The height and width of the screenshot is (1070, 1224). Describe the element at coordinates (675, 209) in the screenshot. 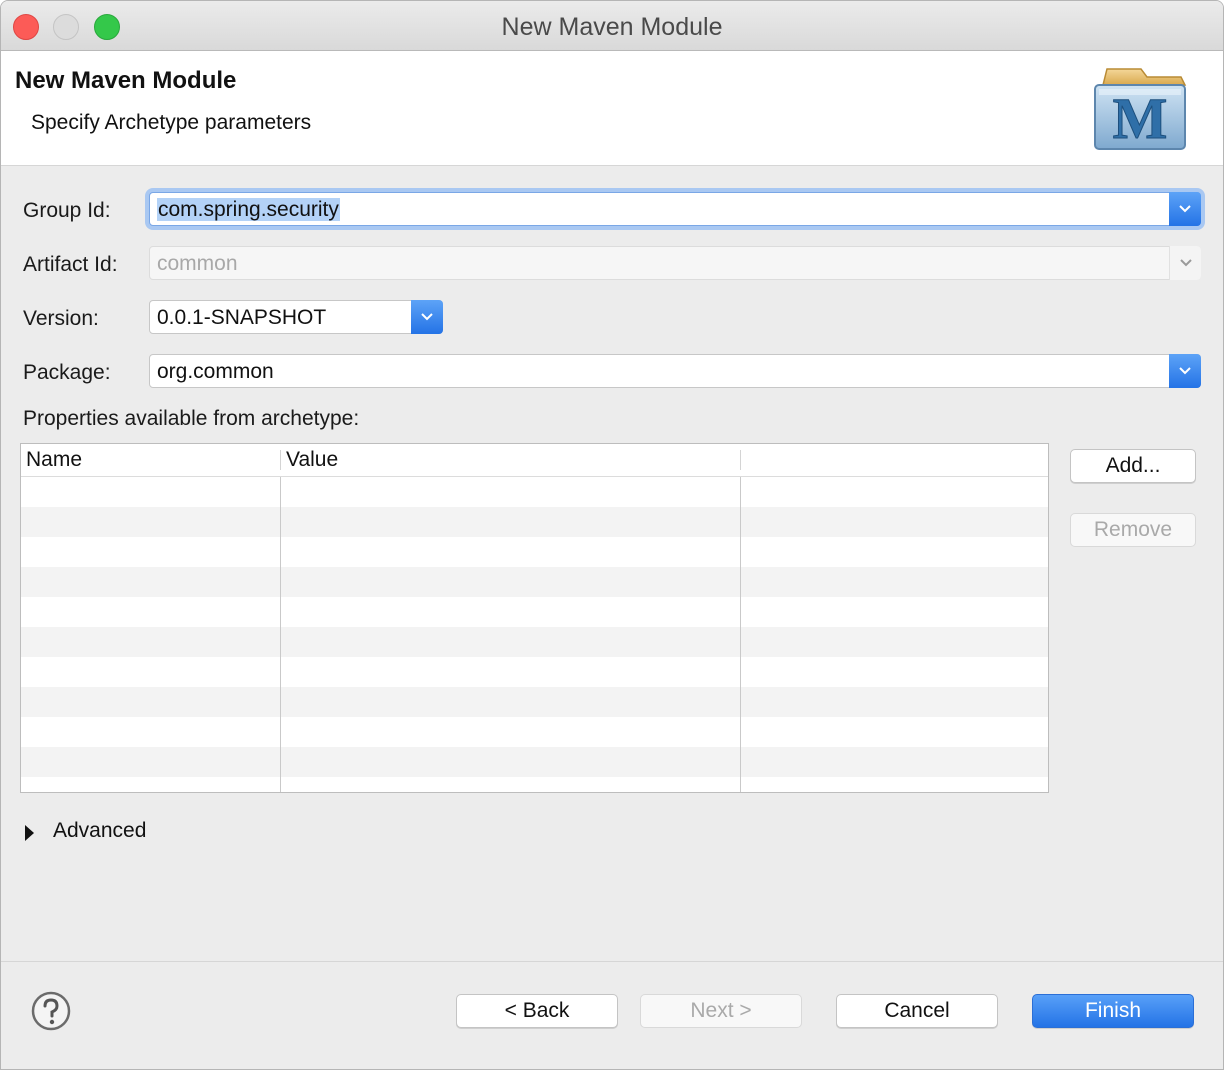

I see `group-id-combo: com.spring.security` at that location.